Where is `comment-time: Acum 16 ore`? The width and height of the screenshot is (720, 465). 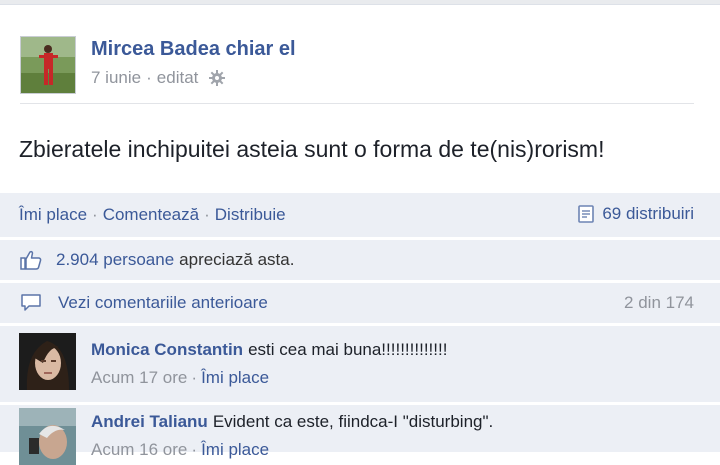 comment-time: Acum 16 ore is located at coordinates (139, 449).